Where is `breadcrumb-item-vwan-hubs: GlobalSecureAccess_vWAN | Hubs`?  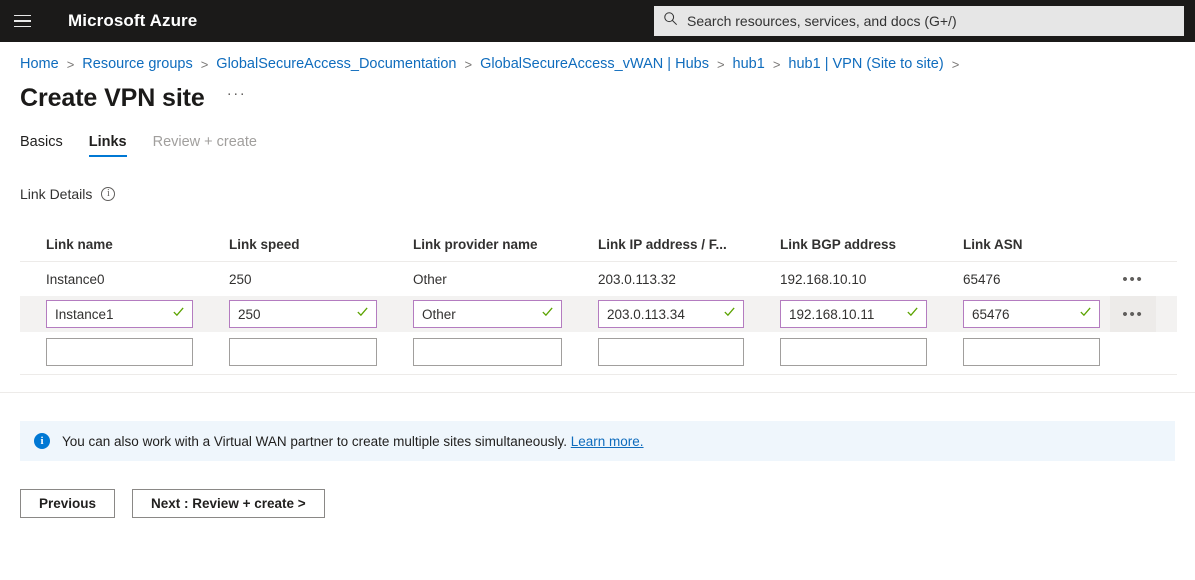 breadcrumb-item-vwan-hubs: GlobalSecureAccess_vWAN | Hubs is located at coordinates (594, 64).